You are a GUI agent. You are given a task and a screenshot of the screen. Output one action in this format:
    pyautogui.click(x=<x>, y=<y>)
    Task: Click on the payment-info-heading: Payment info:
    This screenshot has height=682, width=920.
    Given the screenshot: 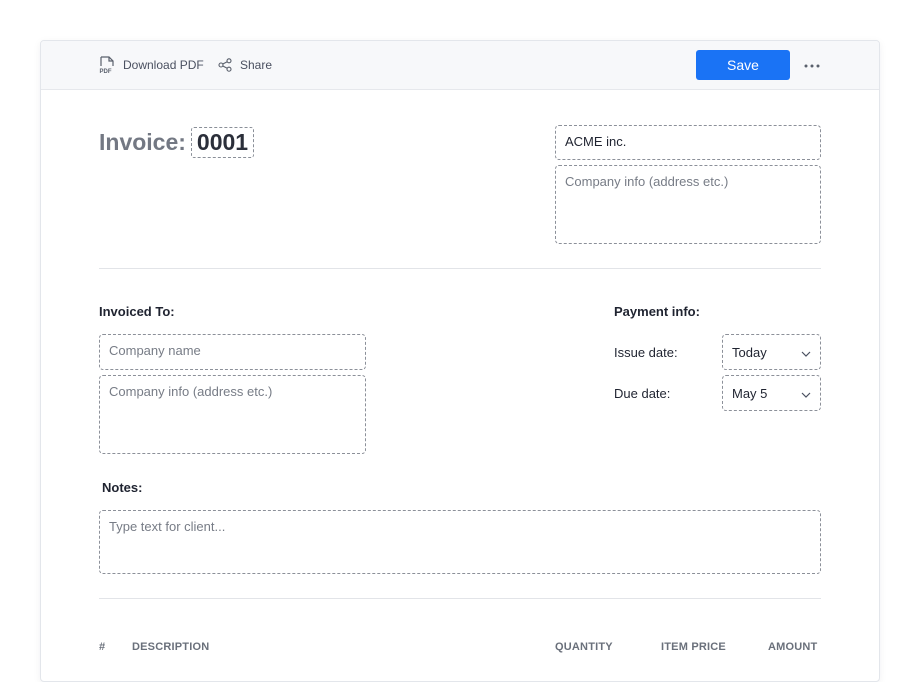 What is the action you would take?
    pyautogui.click(x=657, y=311)
    